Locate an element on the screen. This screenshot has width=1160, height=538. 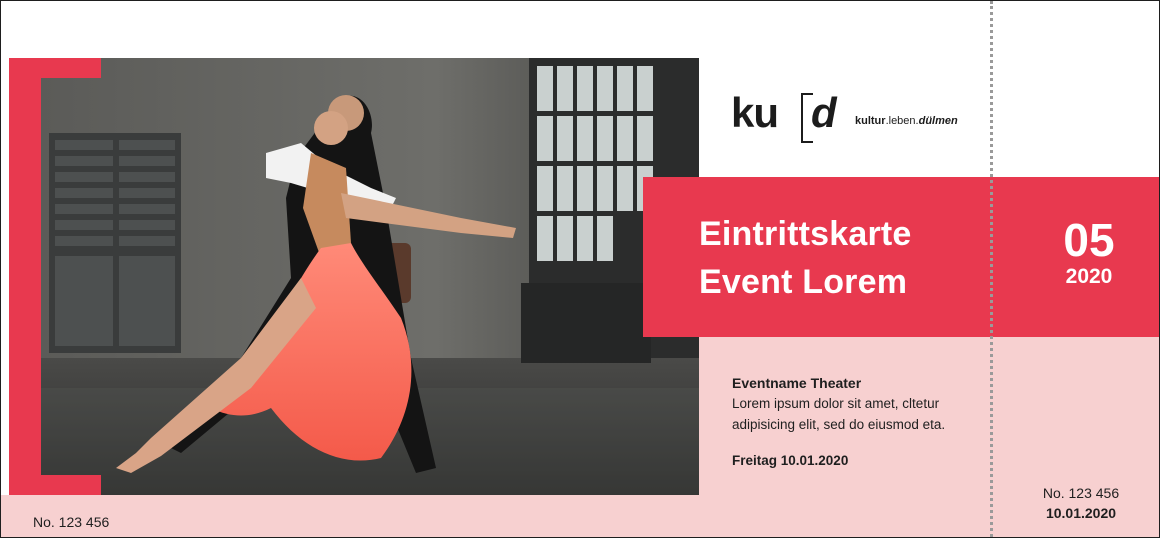
ticket-title-line1: Eintrittskarte is located at coordinates (805, 234).